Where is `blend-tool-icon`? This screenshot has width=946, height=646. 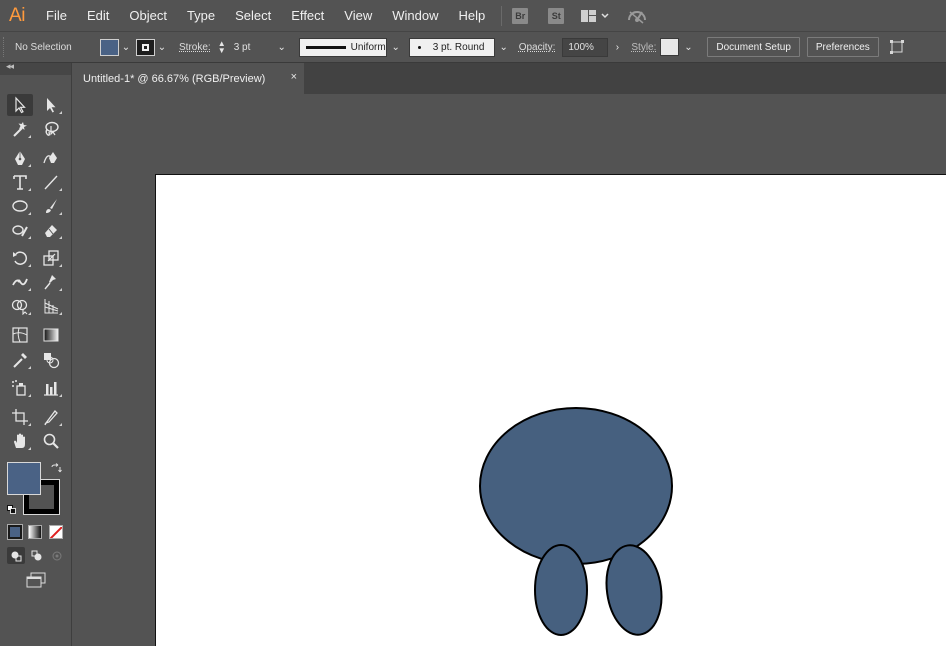 blend-tool-icon is located at coordinates (51, 360).